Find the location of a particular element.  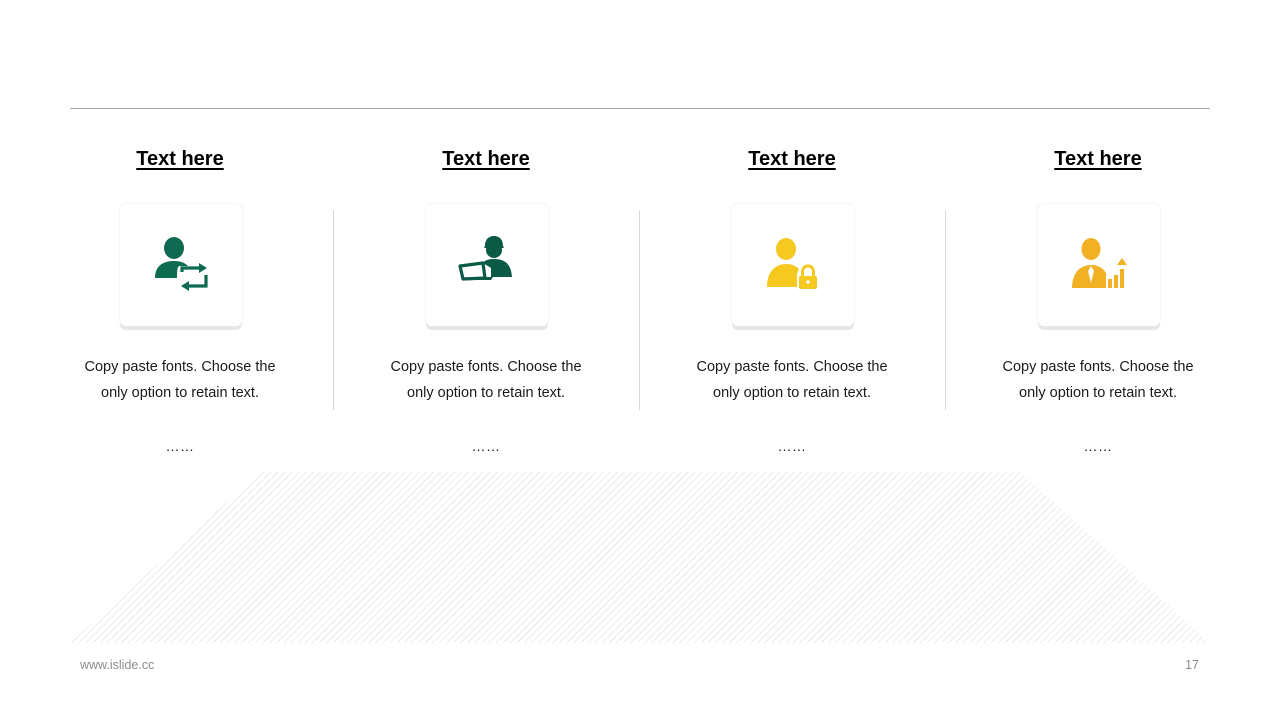

user-sync-icon is located at coordinates (181, 264).